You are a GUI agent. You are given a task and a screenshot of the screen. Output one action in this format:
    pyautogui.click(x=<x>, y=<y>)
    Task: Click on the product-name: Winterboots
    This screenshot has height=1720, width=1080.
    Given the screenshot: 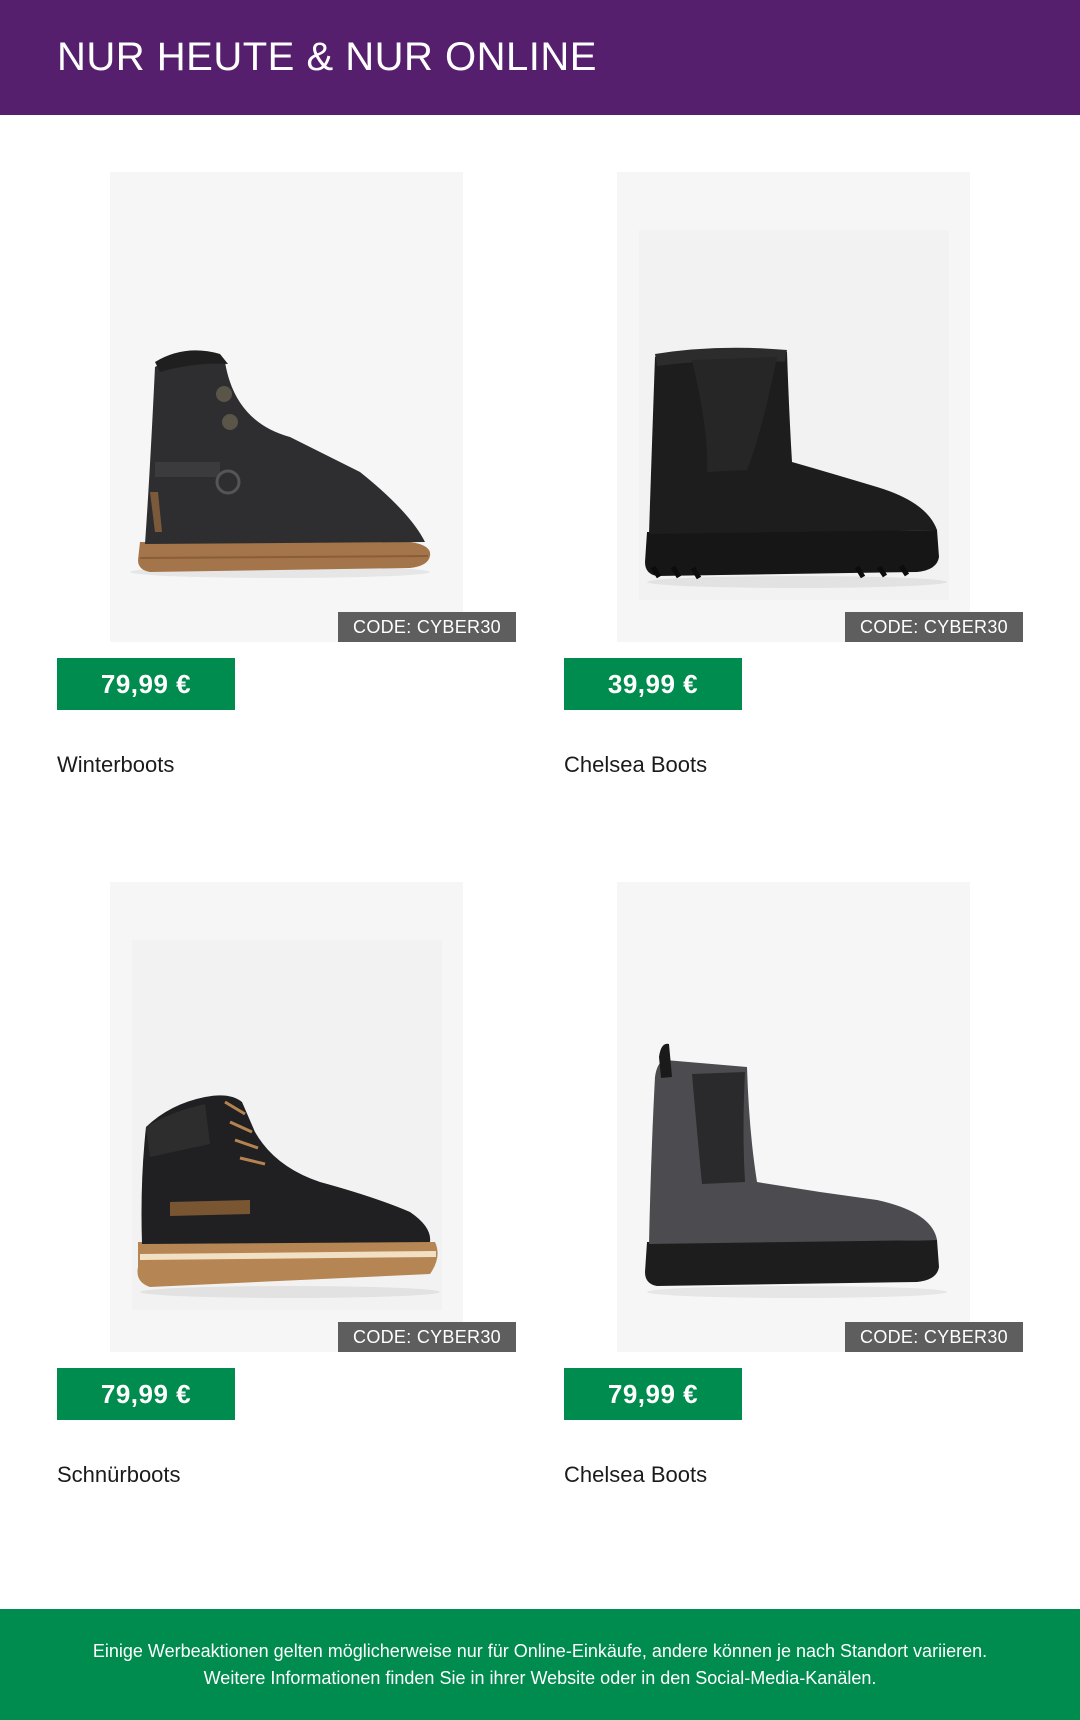 What is the action you would take?
    pyautogui.click(x=115, y=765)
    